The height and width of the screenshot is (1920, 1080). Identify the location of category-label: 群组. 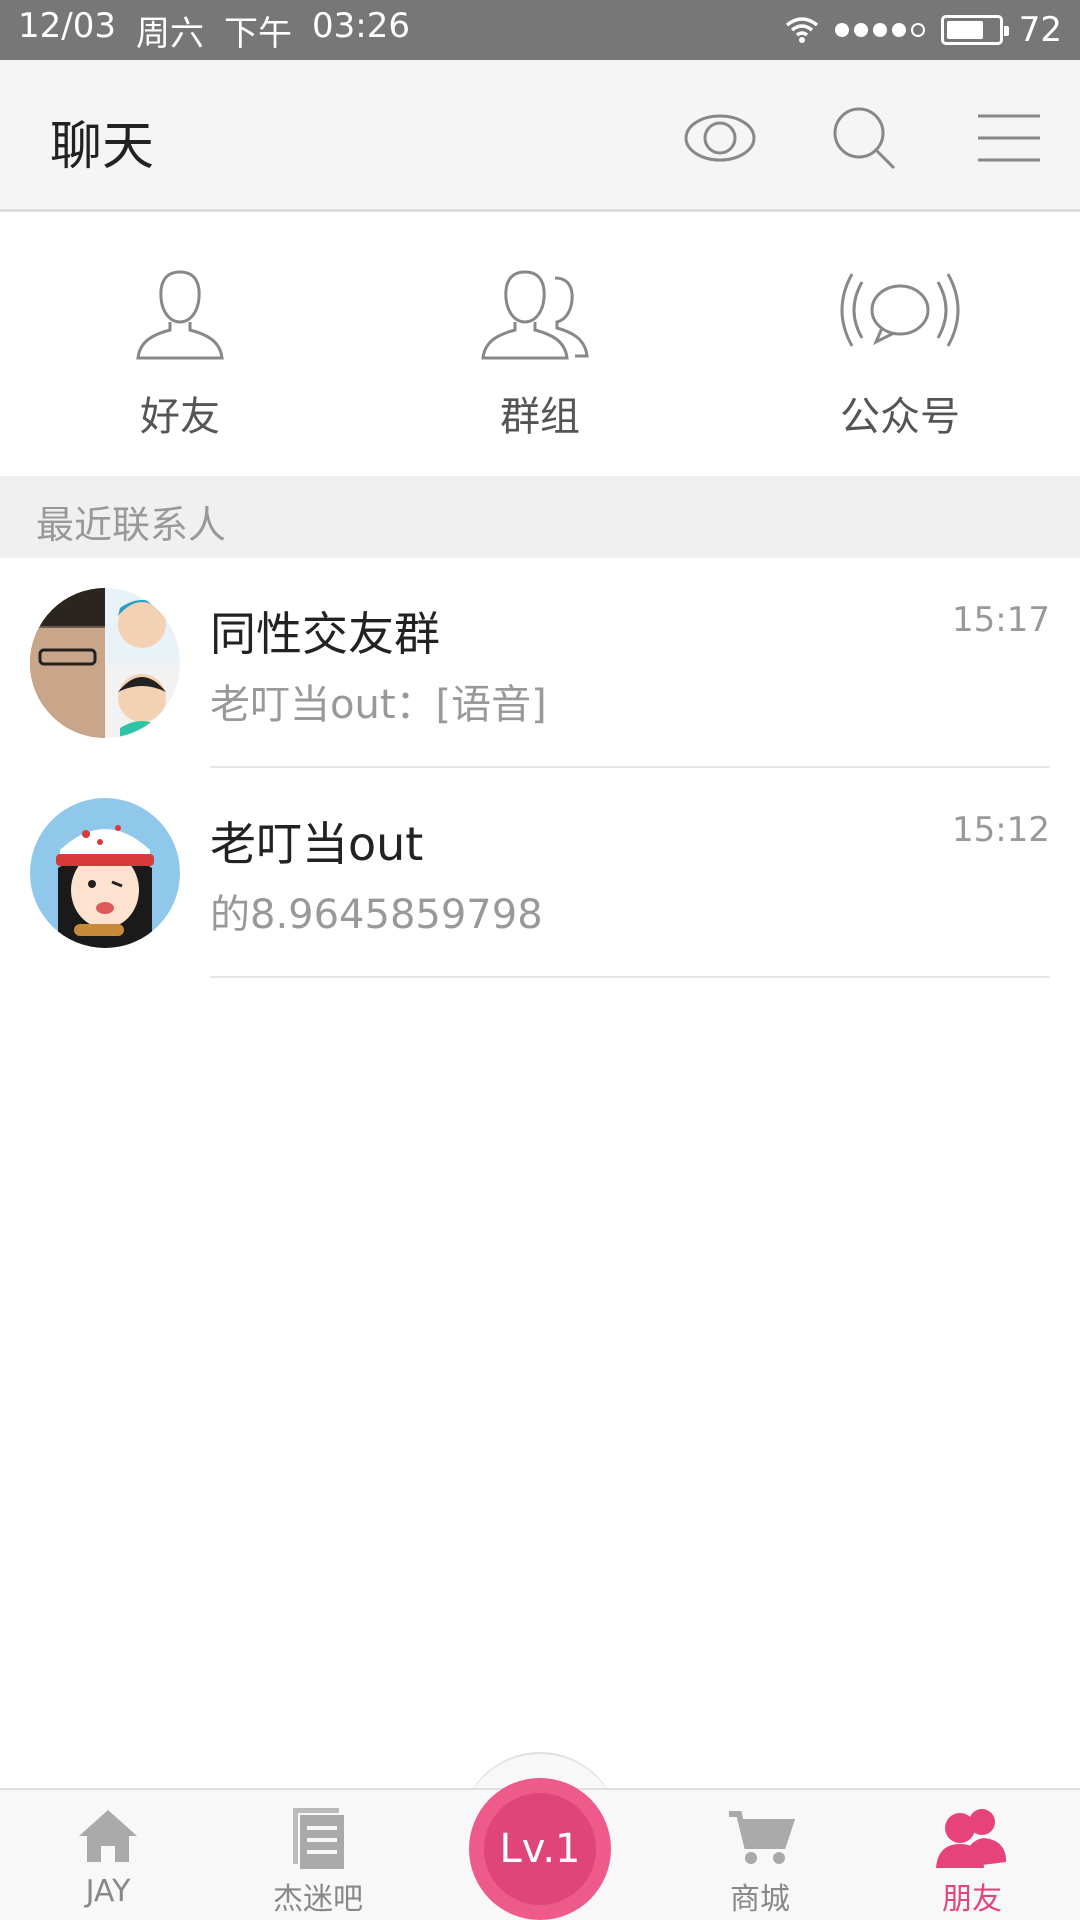
(540, 417).